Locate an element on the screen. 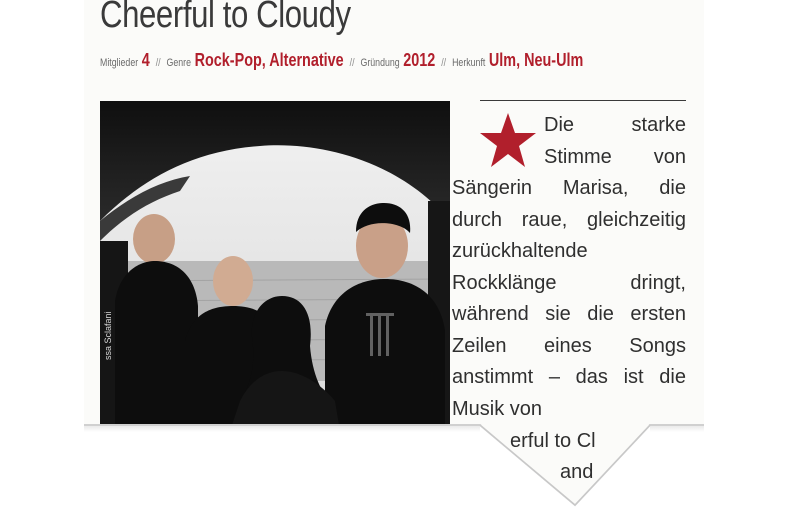 The height and width of the screenshot is (509, 800). members-label: Mitglieder is located at coordinates (119, 63).